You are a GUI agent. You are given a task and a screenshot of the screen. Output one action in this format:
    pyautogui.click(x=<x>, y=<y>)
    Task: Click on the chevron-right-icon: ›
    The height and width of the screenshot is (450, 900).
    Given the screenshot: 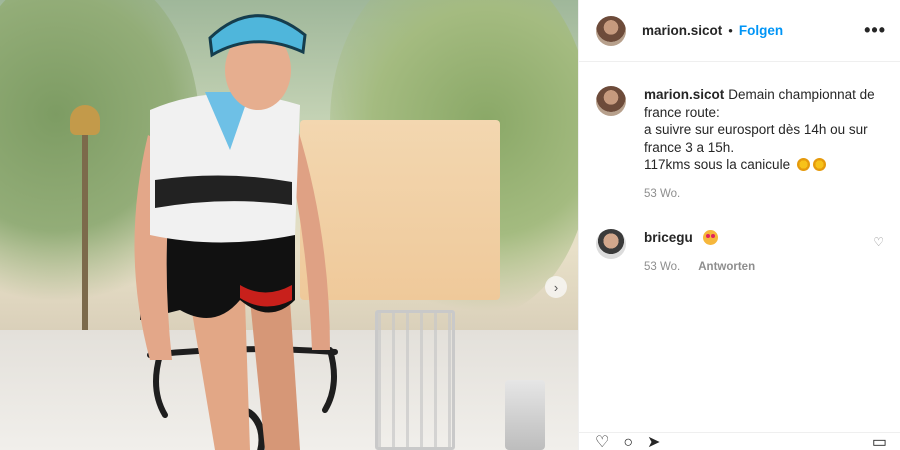 What is the action you would take?
    pyautogui.click(x=556, y=287)
    